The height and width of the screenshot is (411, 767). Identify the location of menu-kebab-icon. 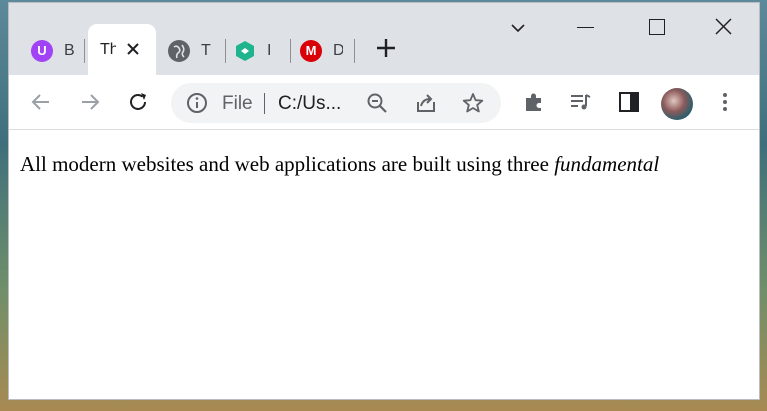
(725, 102).